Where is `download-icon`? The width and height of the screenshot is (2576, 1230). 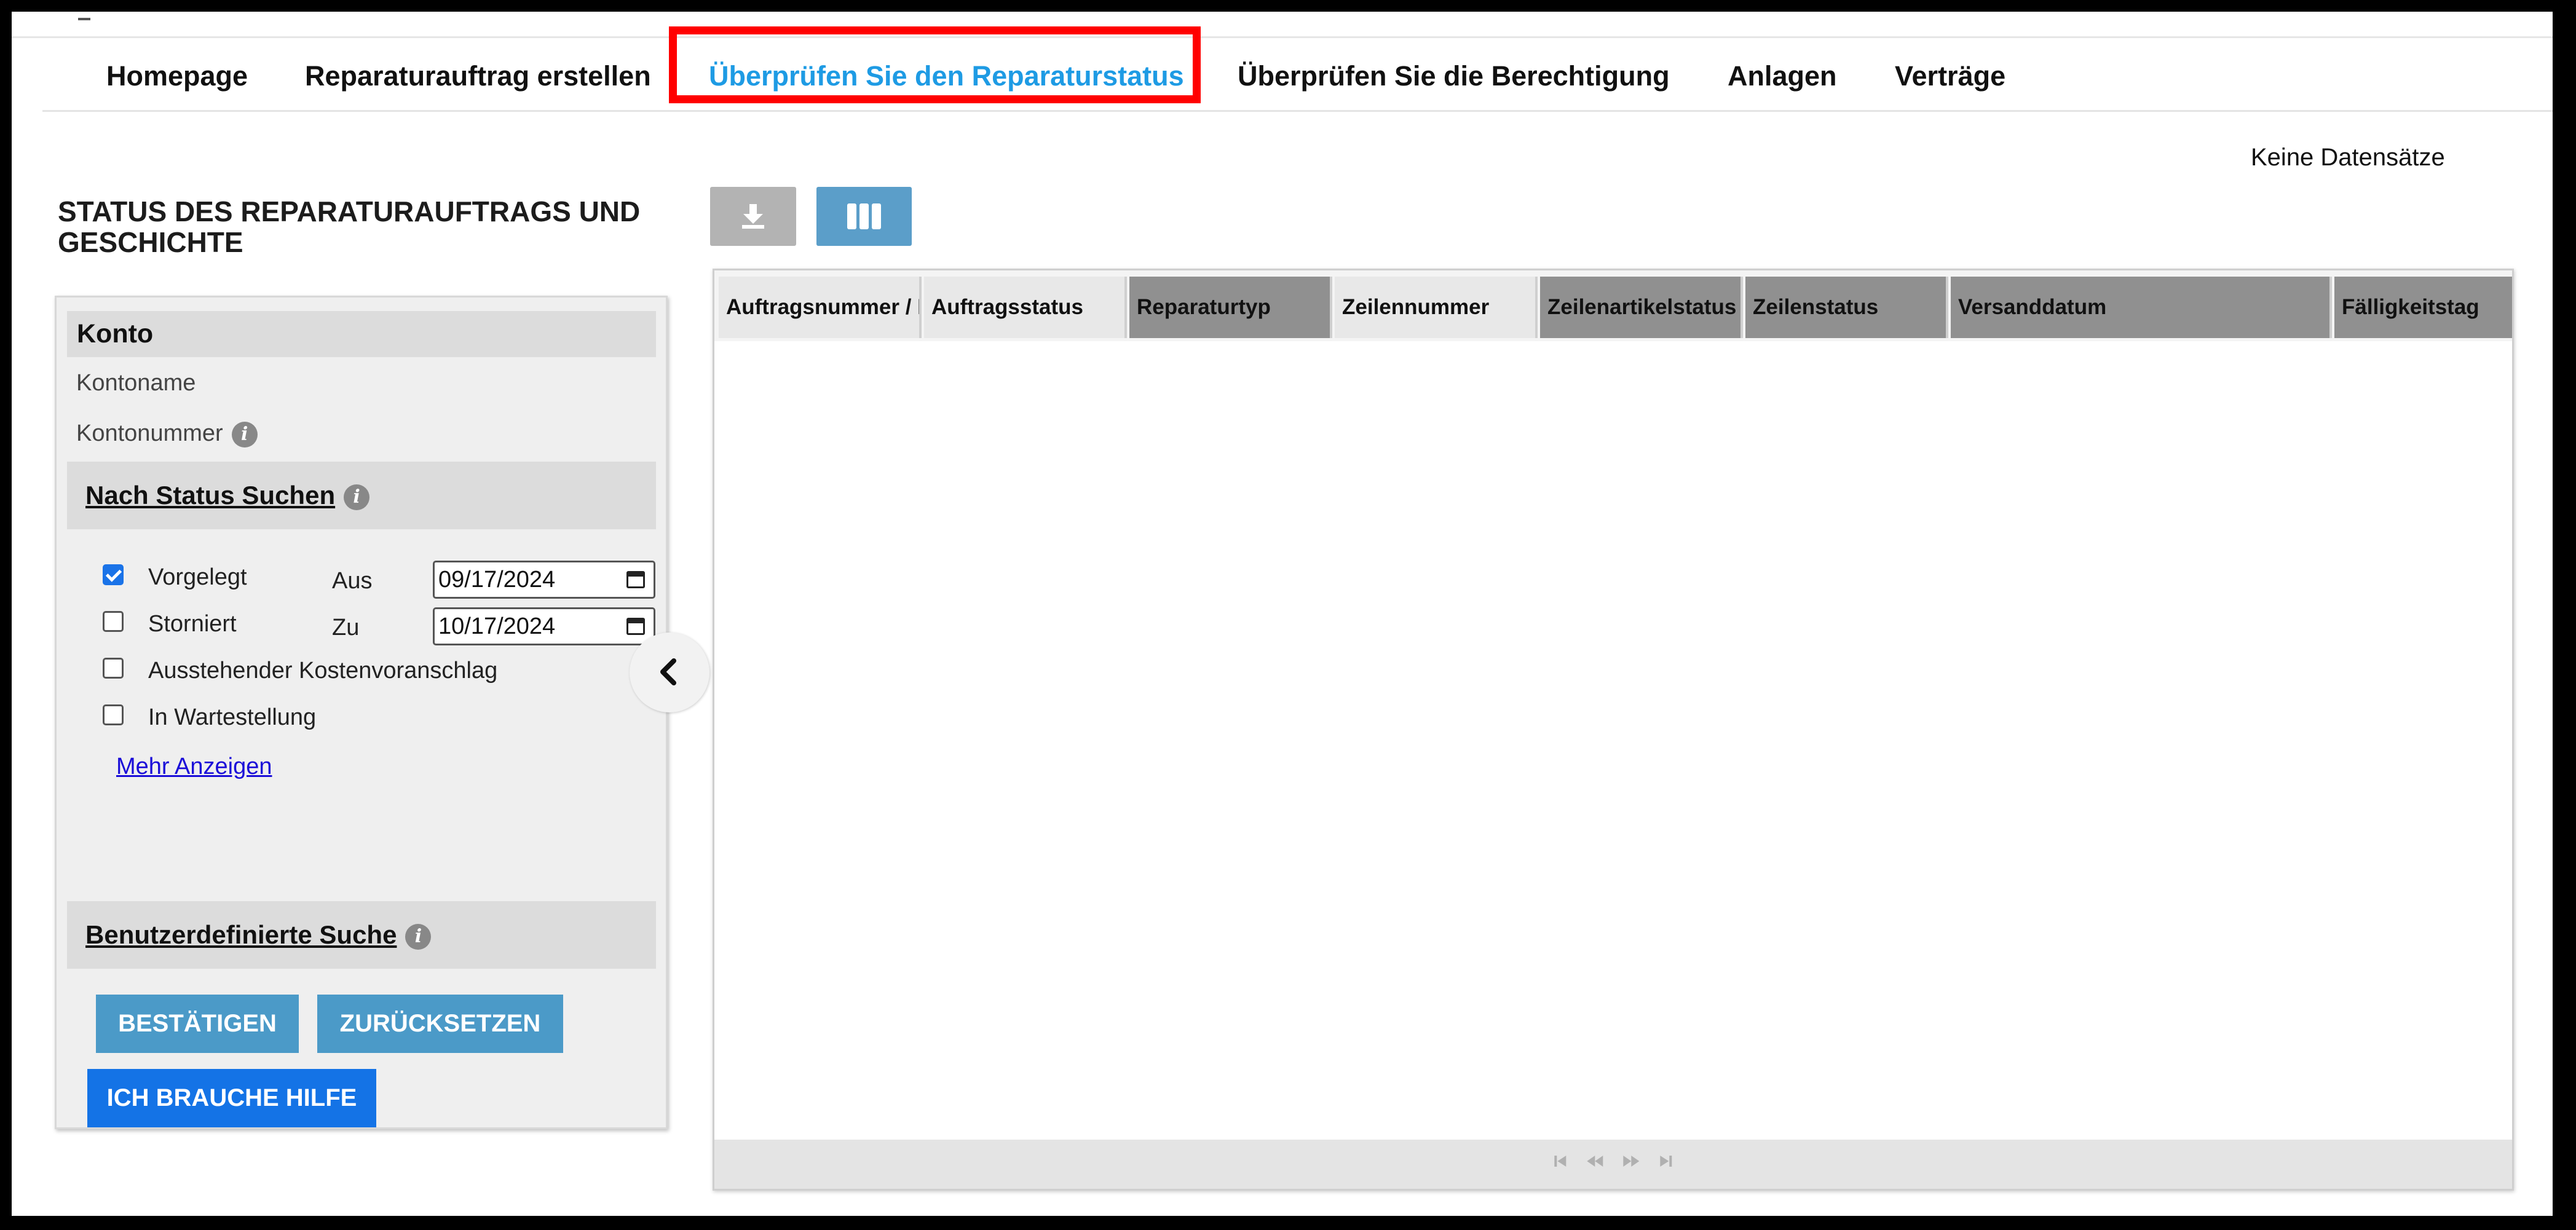 download-icon is located at coordinates (753, 216).